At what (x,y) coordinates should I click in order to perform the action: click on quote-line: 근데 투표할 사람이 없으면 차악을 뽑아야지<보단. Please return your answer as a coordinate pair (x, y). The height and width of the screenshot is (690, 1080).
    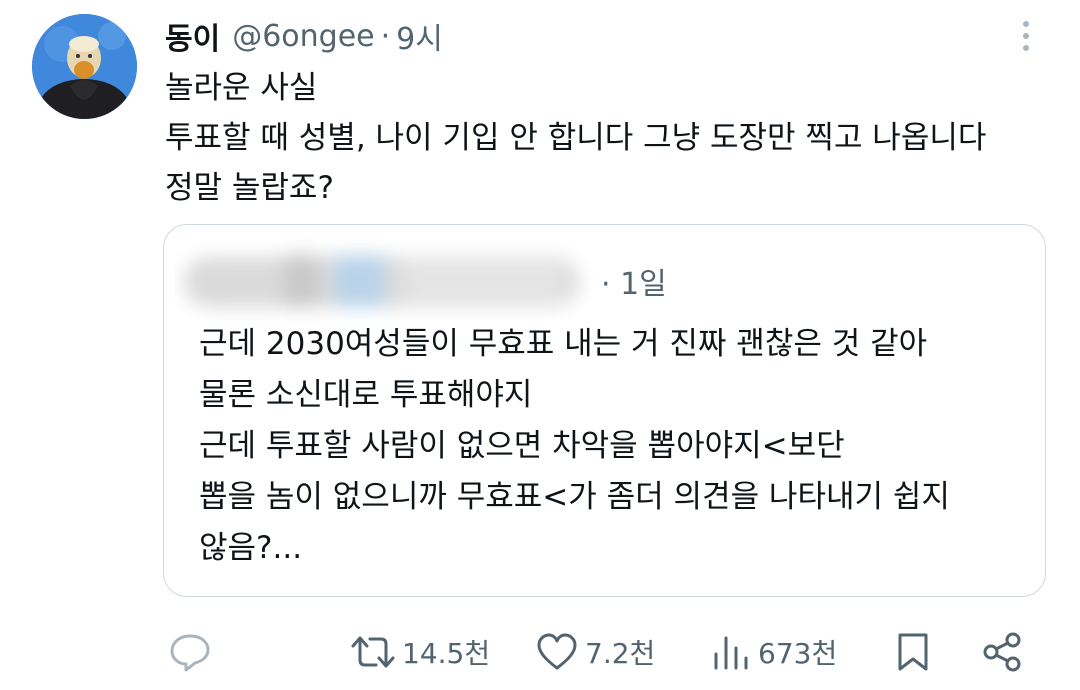
    Looking at the image, I should click on (522, 446).